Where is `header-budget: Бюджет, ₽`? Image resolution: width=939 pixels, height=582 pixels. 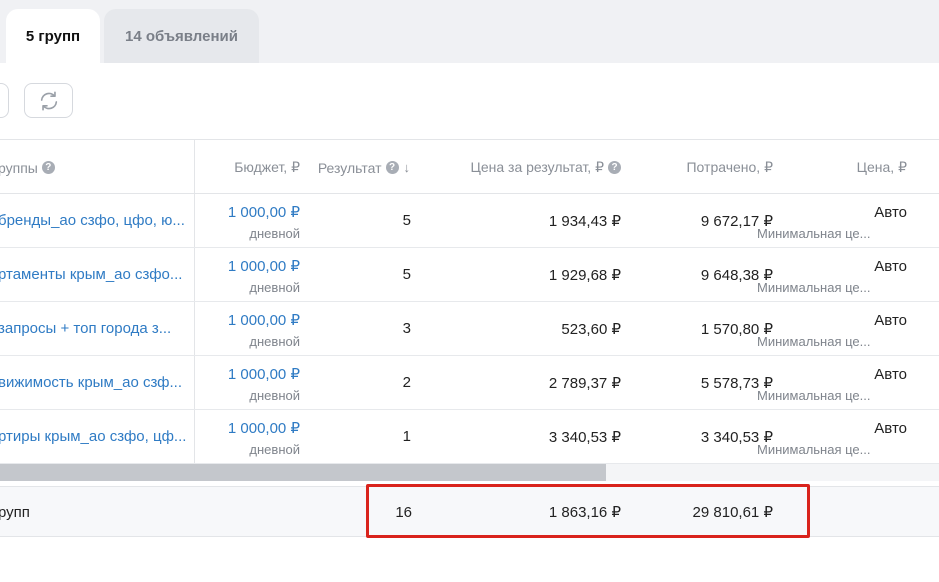
header-budget: Бюджет, ₽ is located at coordinates (267, 167).